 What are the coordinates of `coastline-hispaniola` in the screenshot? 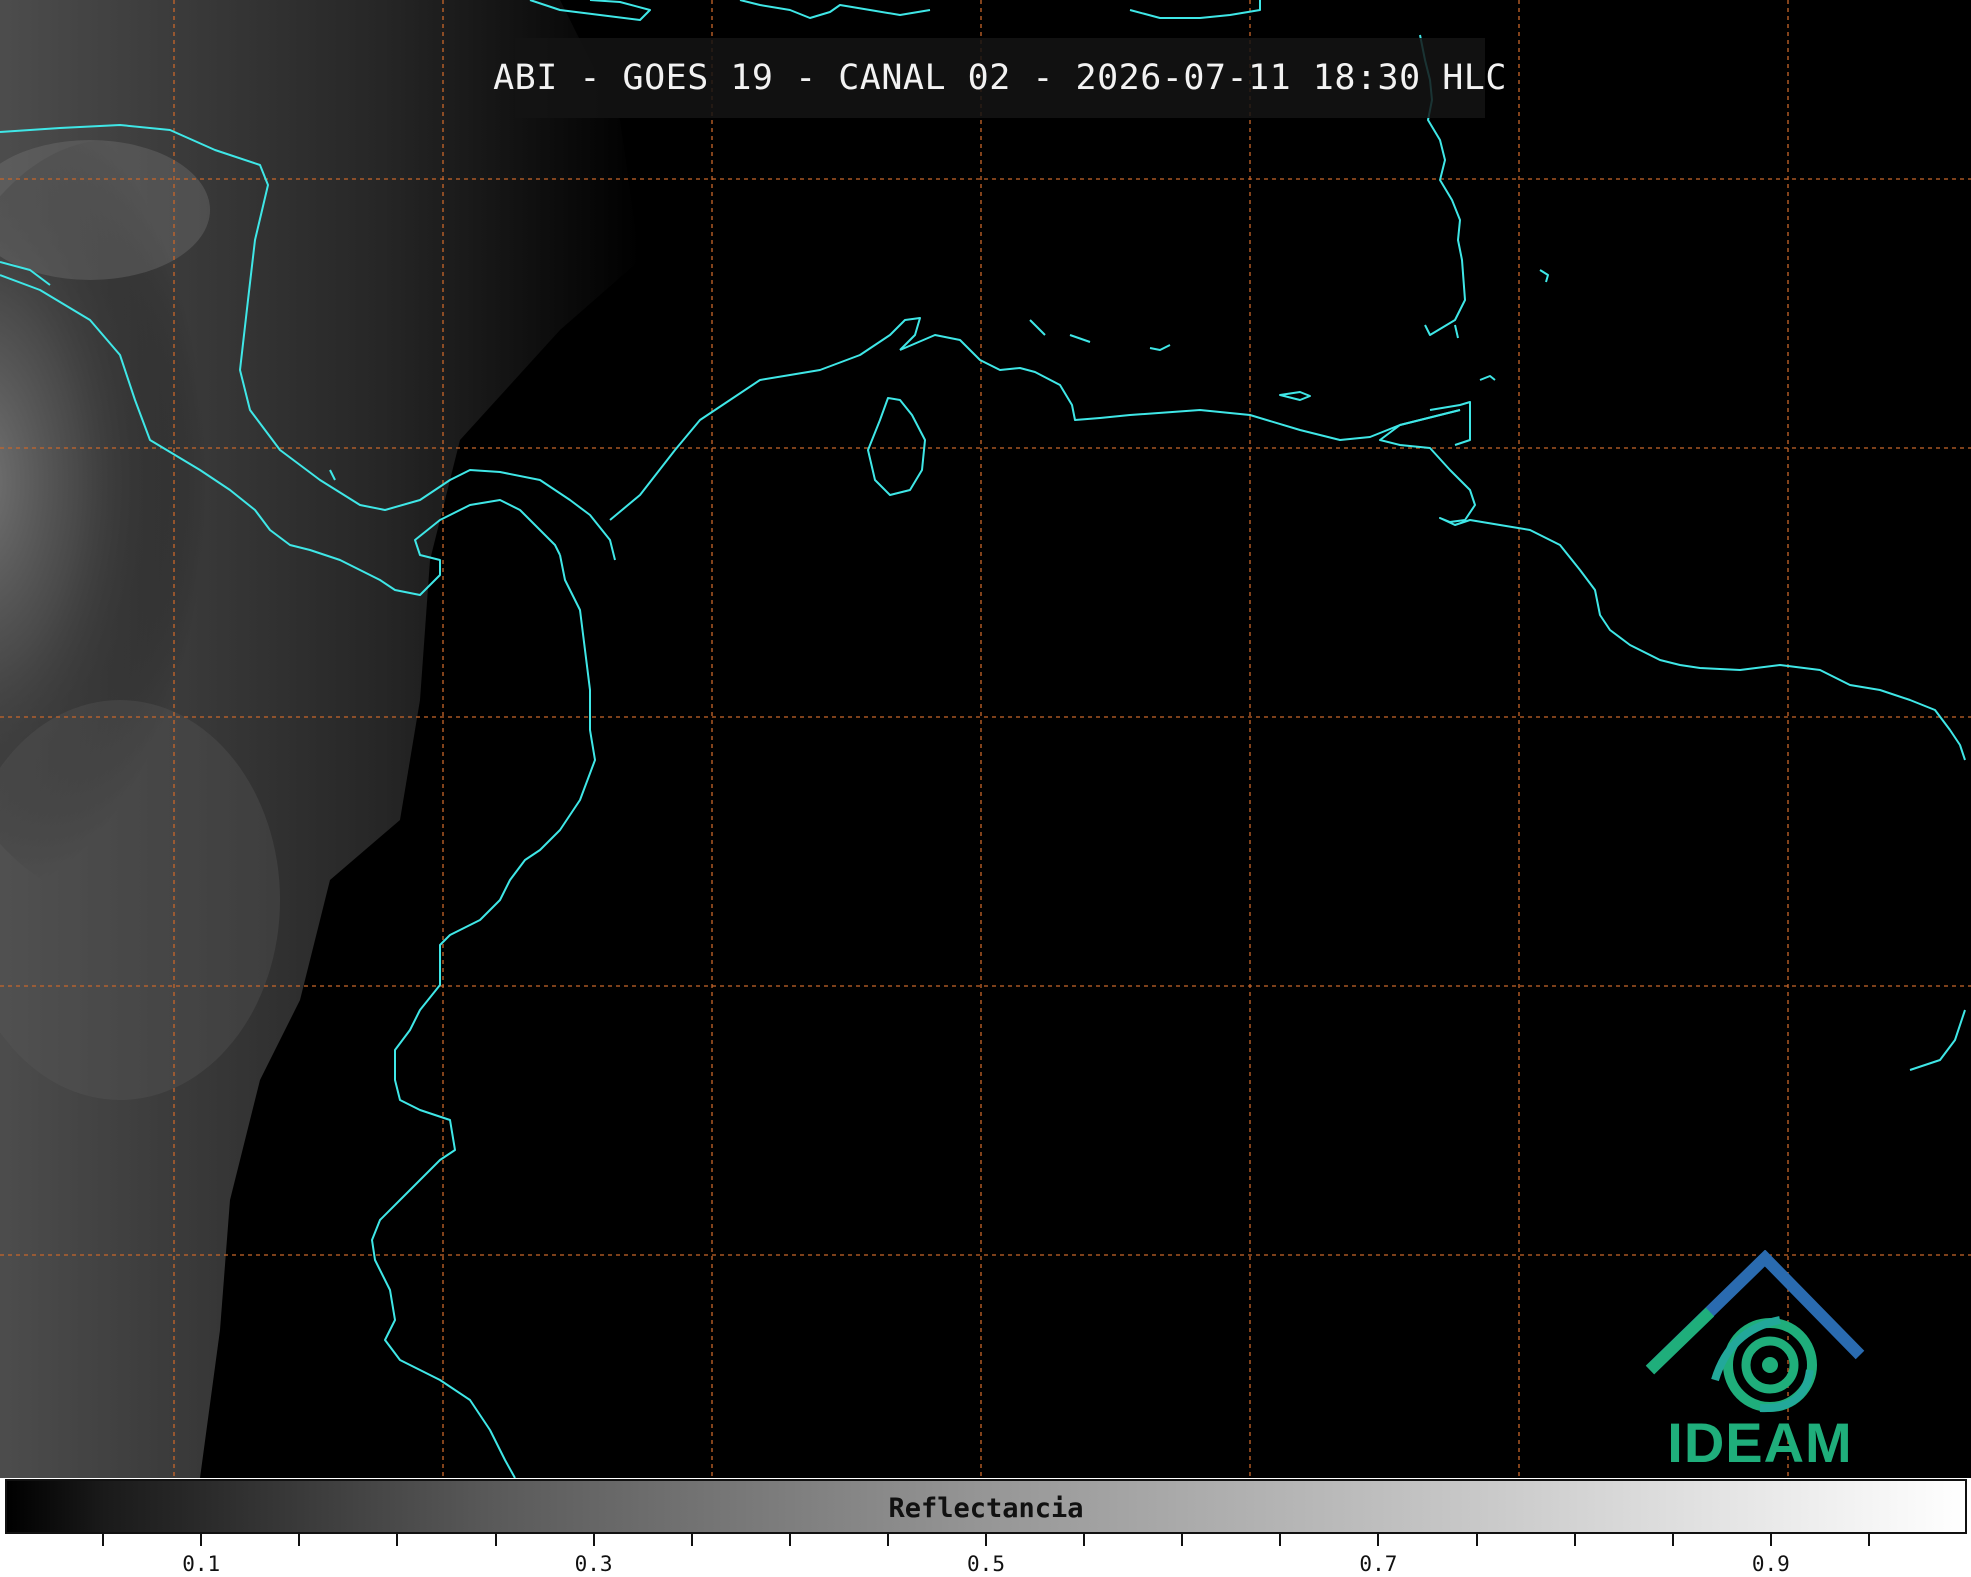 It's located at (835, 9).